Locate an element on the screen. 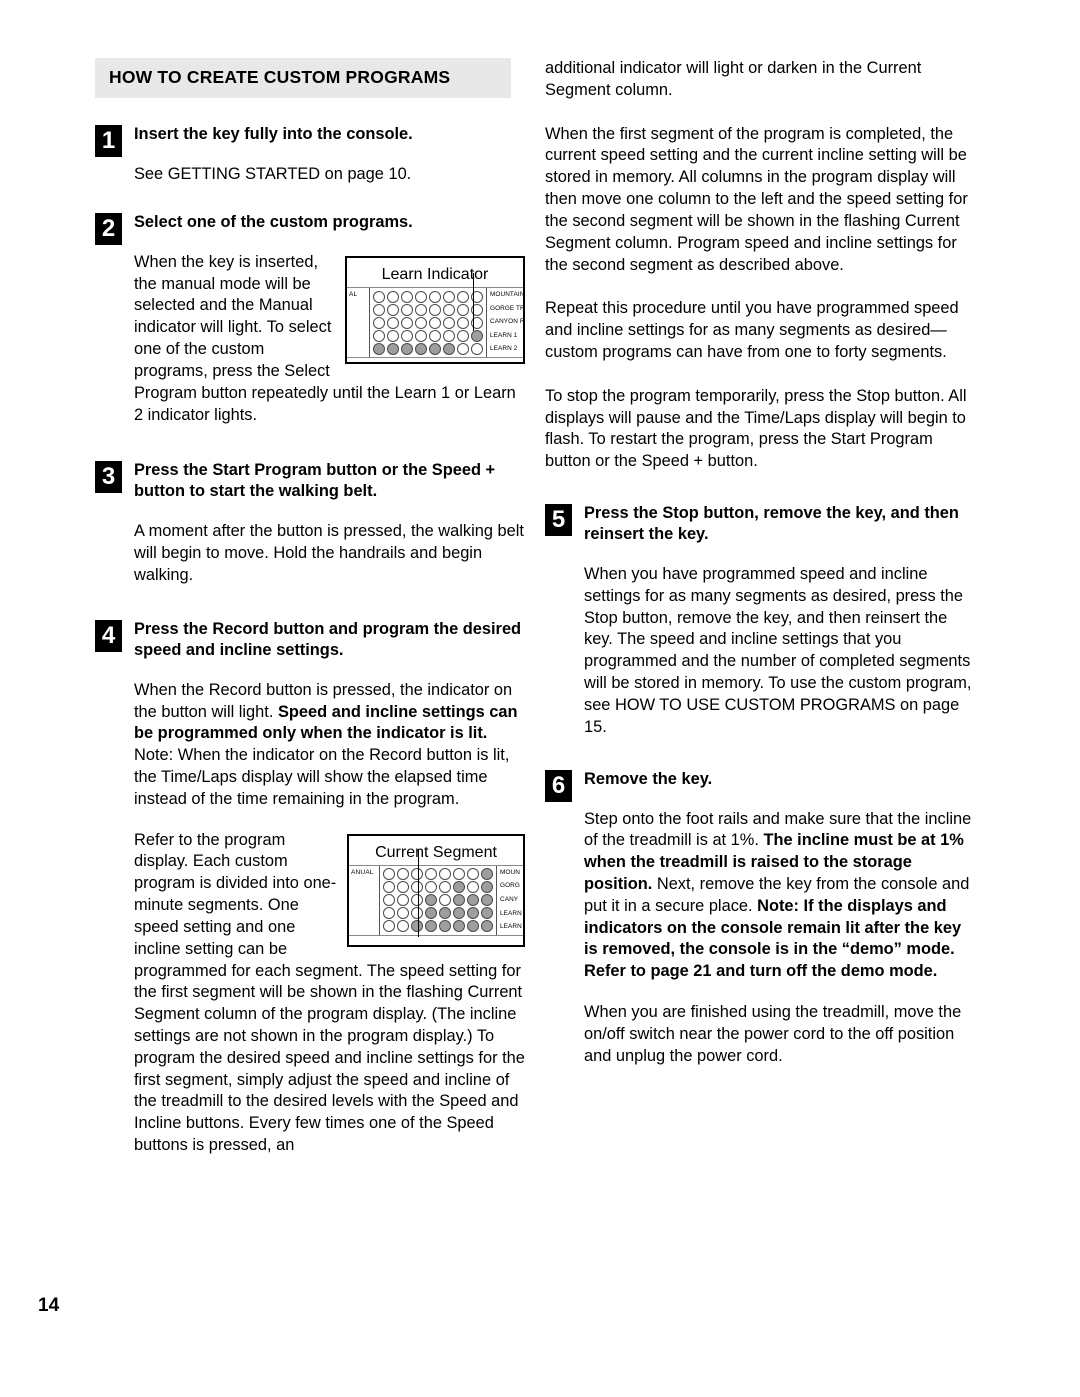 This screenshot has width=1080, height=1397. step-4-number: 4 is located at coordinates (108, 635).